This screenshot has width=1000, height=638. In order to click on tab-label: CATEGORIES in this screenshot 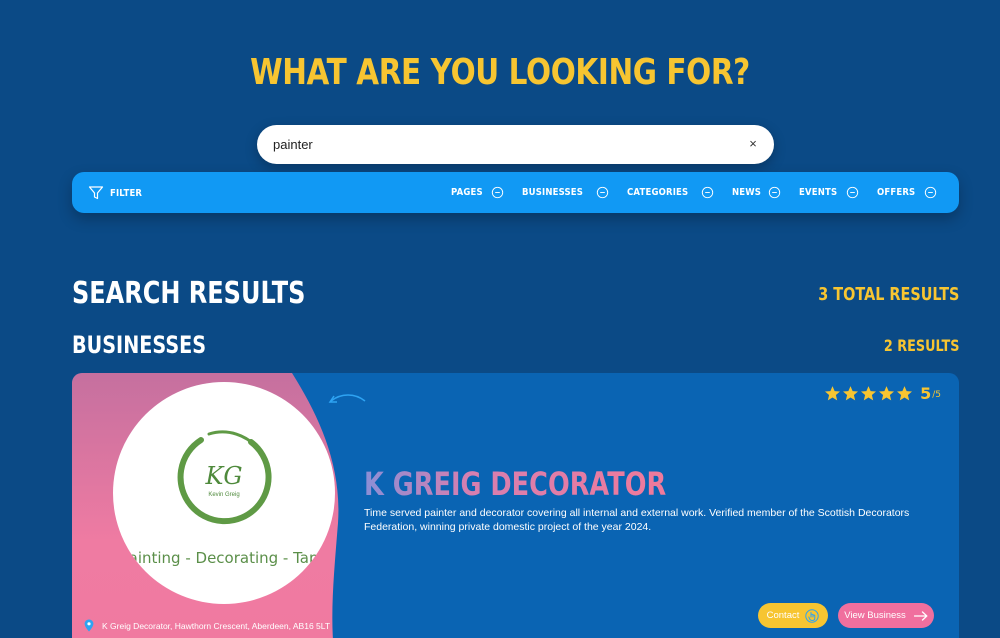, I will do `click(657, 192)`.